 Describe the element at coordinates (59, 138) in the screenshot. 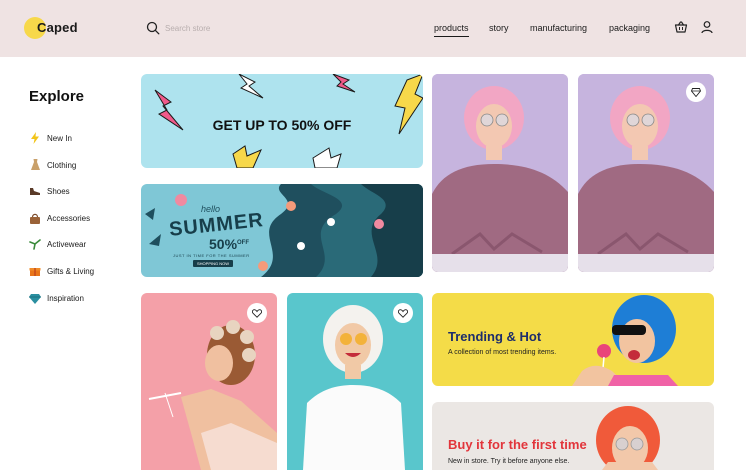

I see `sidebar-item-label: New In` at that location.